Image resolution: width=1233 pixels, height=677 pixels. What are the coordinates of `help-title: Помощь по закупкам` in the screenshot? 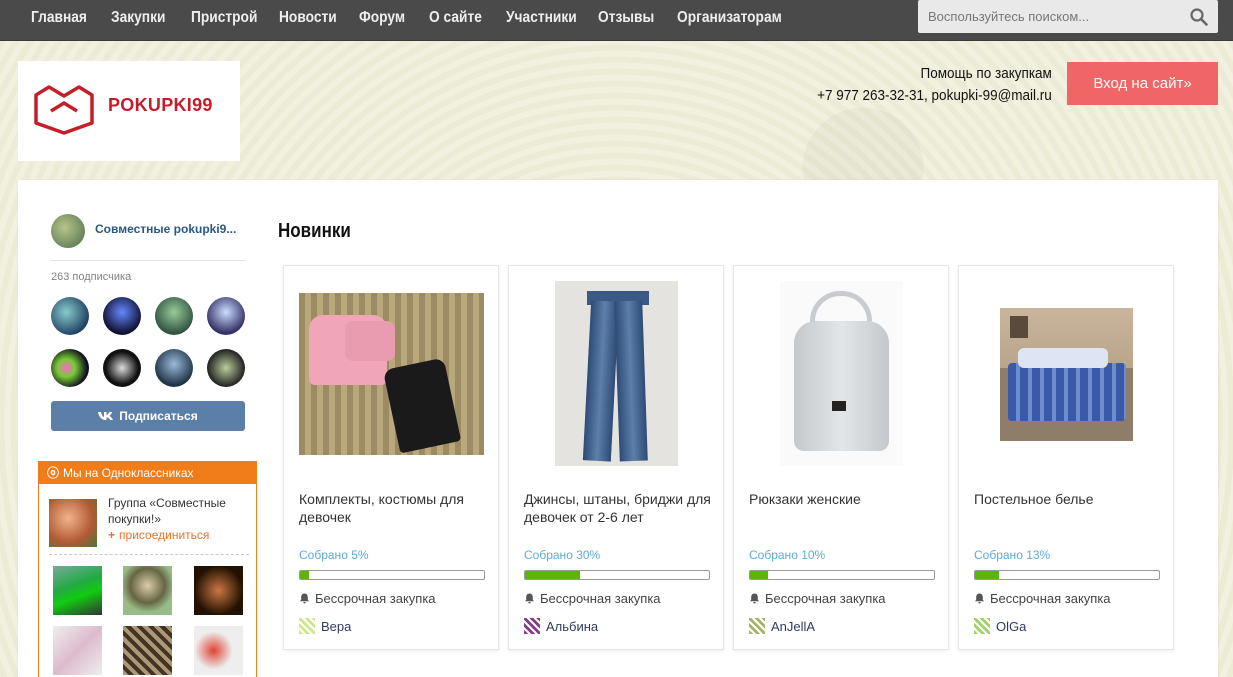 It's located at (986, 73).